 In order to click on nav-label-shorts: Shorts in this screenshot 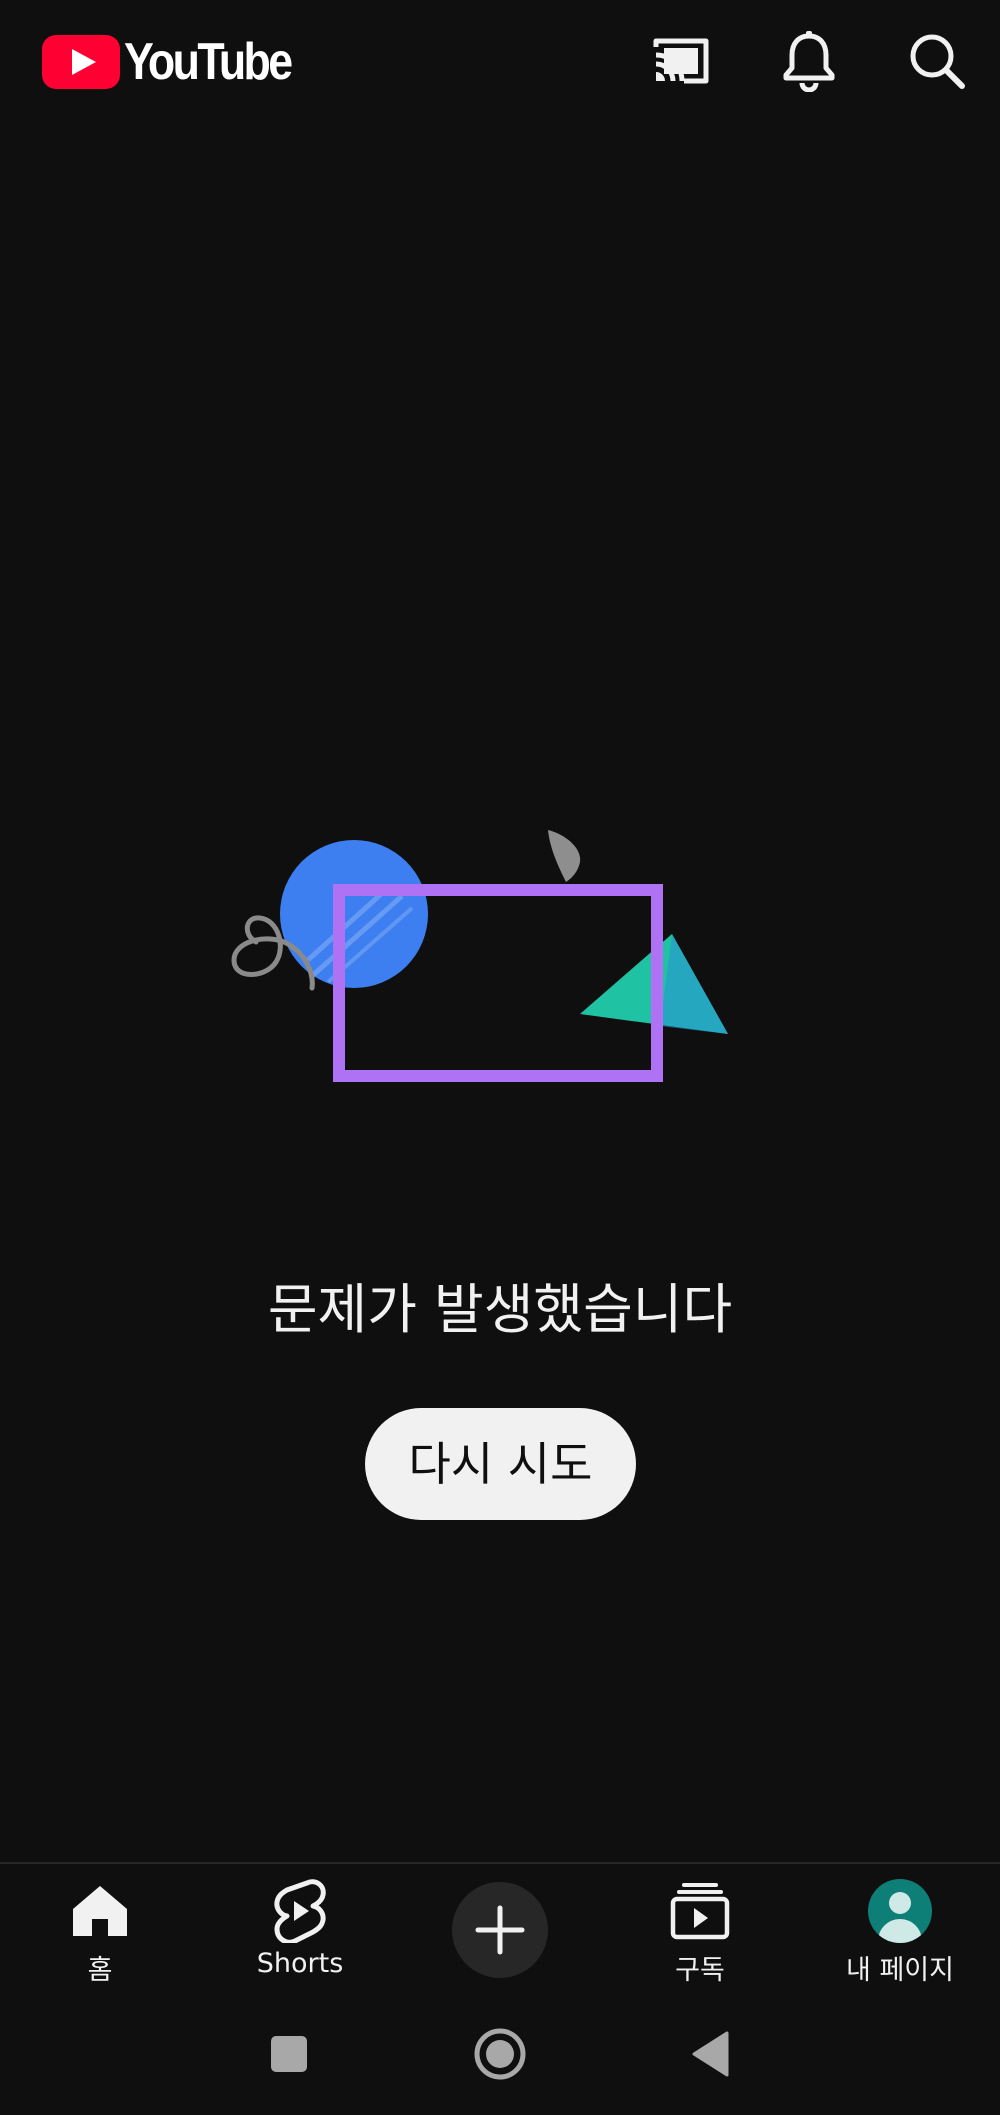, I will do `click(300, 1963)`.